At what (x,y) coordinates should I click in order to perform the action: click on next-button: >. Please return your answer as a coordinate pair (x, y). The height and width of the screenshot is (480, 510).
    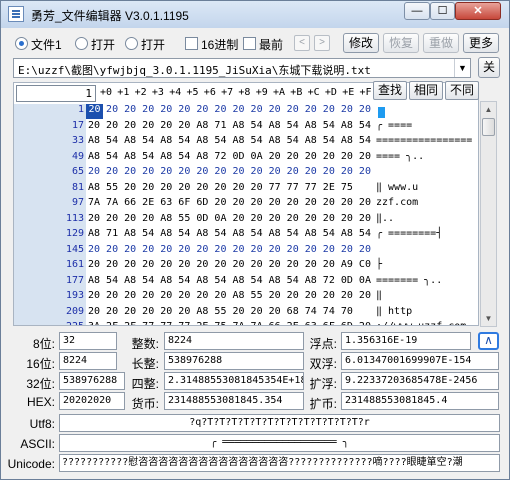
    Looking at the image, I should click on (322, 43).